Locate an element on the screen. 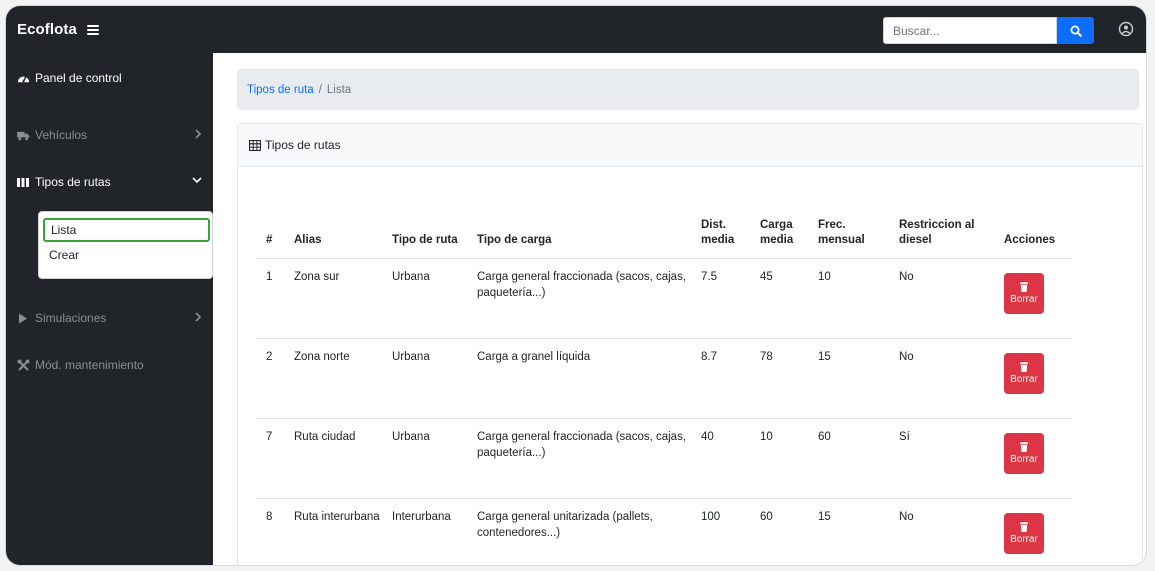 This screenshot has height=571, width=1155. user-circle-icon is located at coordinates (1126, 29).